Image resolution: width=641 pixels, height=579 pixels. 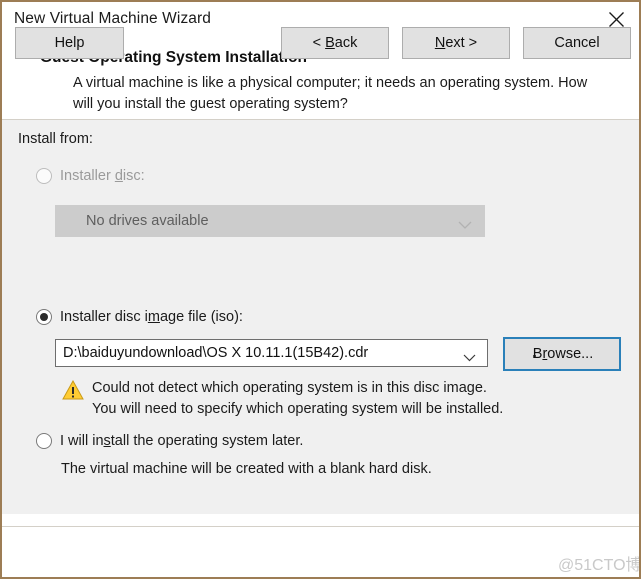 What do you see at coordinates (320, 526) in the screenshot?
I see `footer-divider` at bounding box center [320, 526].